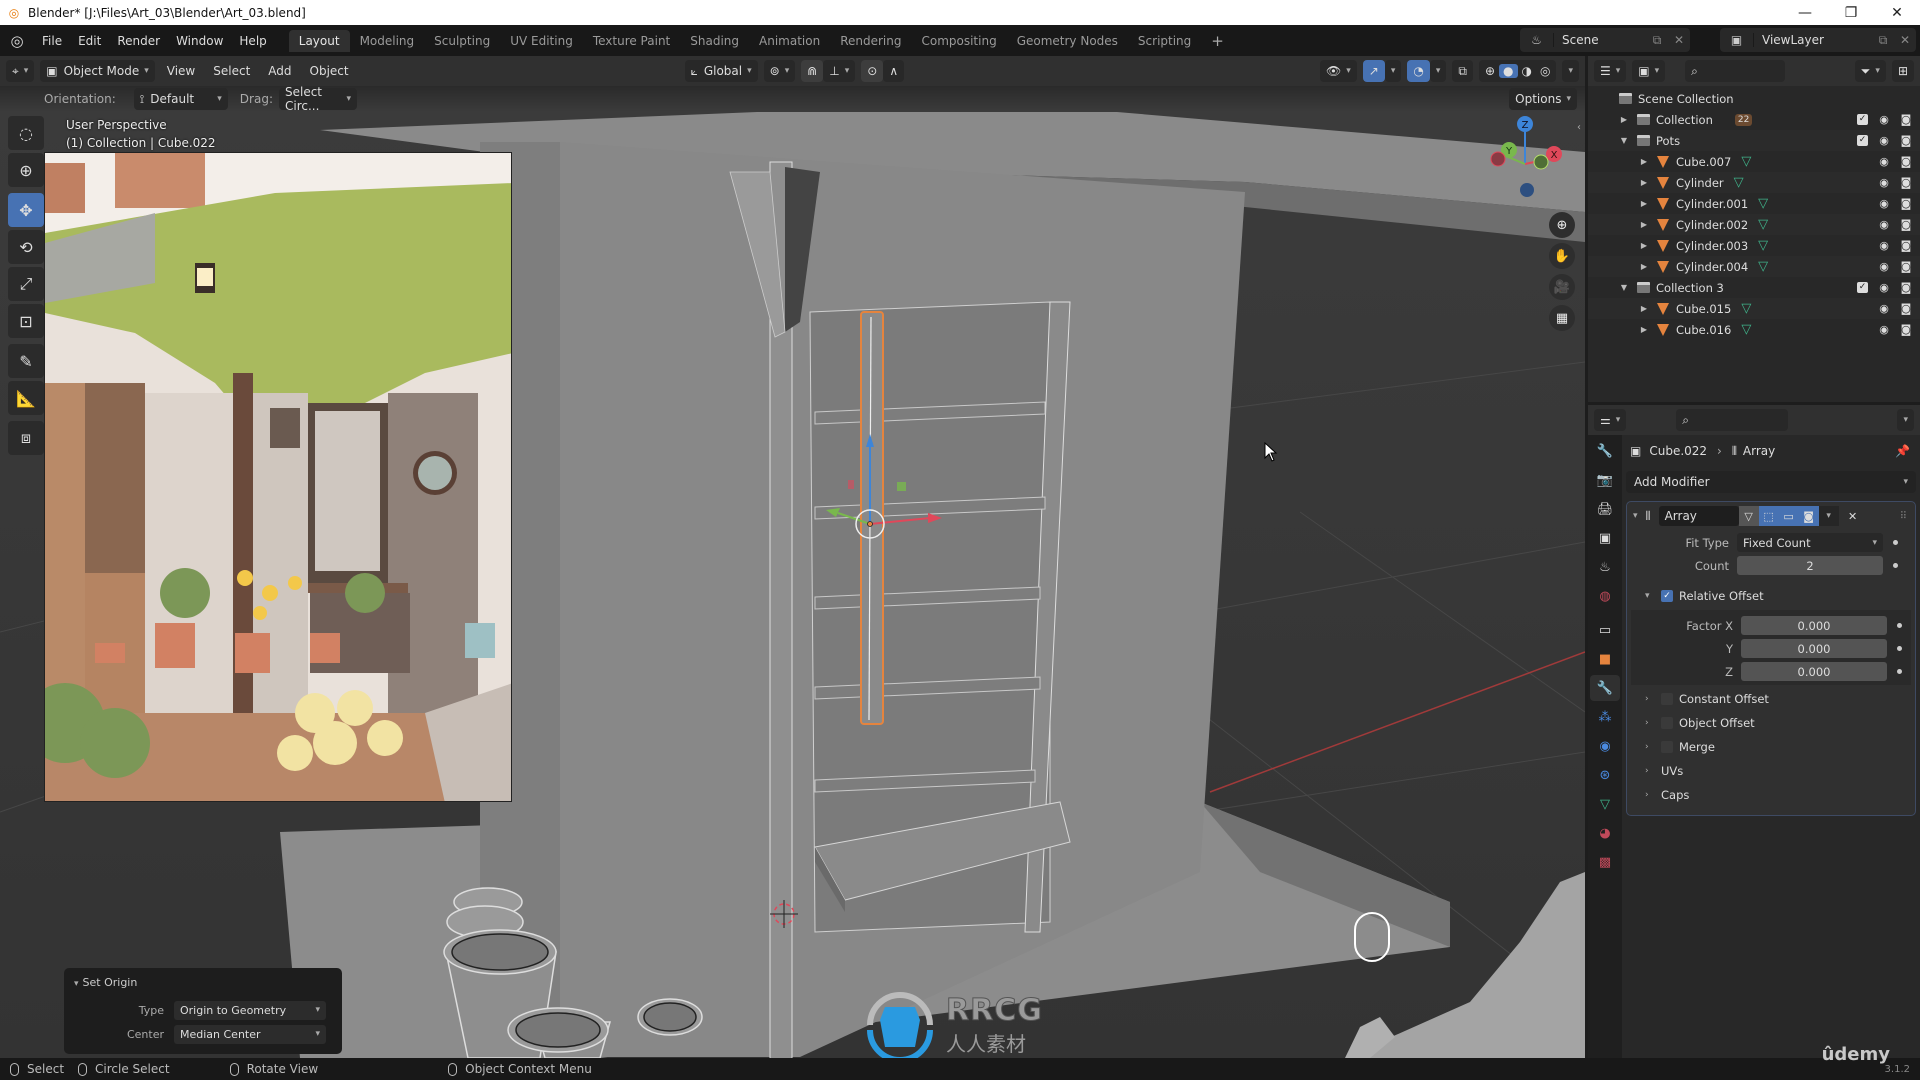  I want to click on solid-shading-button: ●, so click(1508, 71).